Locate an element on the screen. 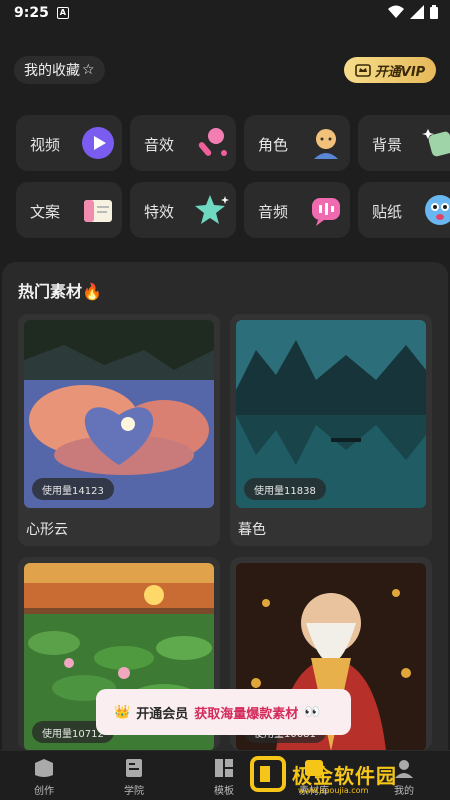 The height and width of the screenshot is (800, 450). gem-icon is located at coordinates (436, 143).